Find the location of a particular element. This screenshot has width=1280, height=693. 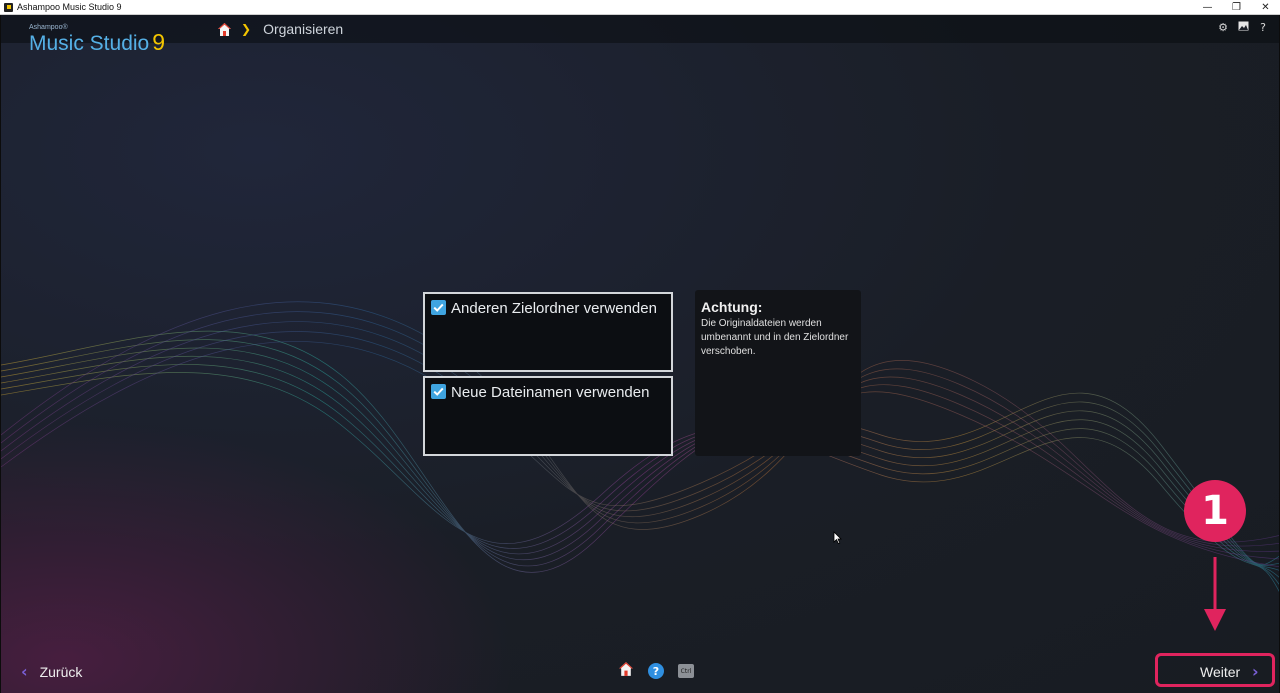

back-button: ‹ Zurück is located at coordinates (51, 671).